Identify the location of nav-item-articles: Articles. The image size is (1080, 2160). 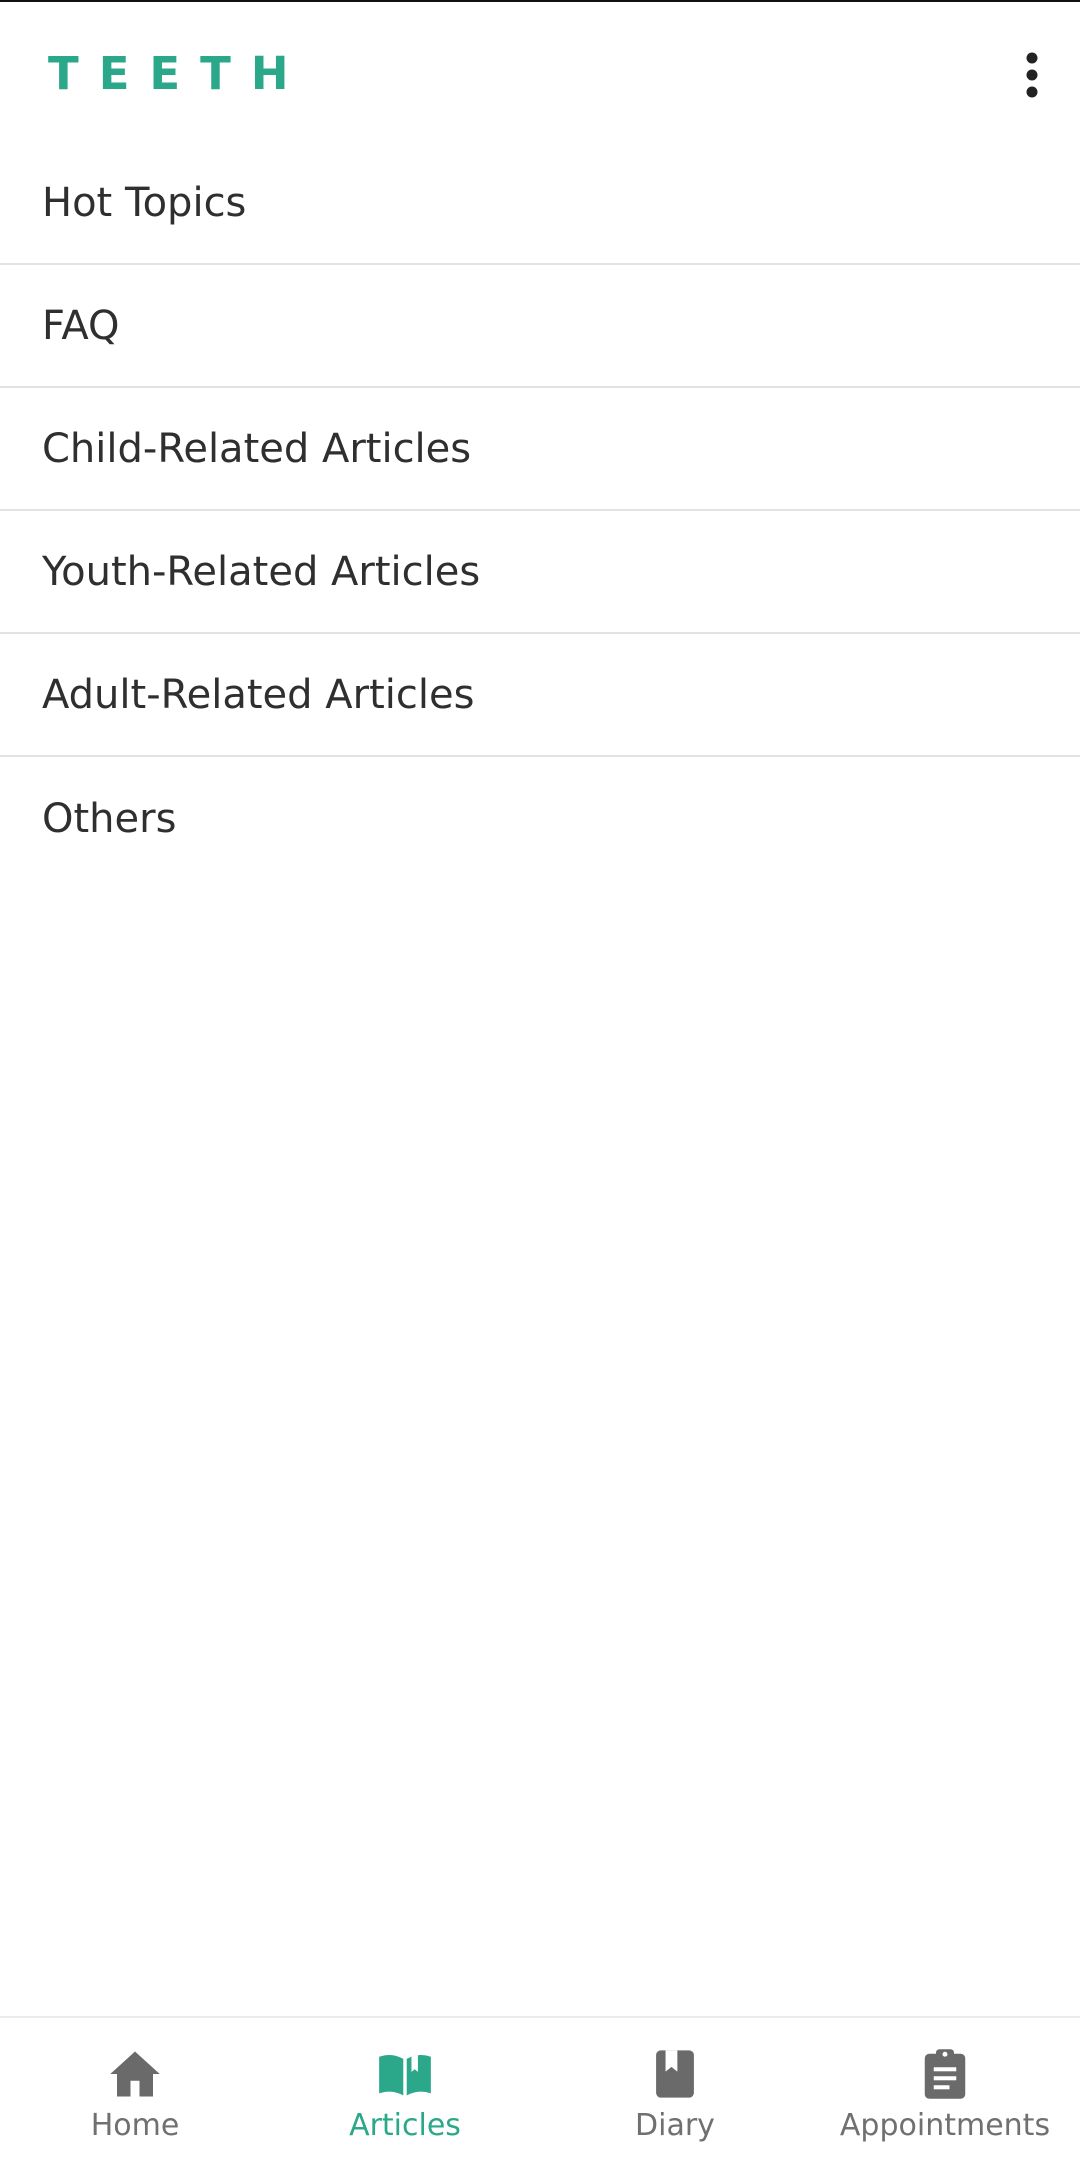
(405, 2089).